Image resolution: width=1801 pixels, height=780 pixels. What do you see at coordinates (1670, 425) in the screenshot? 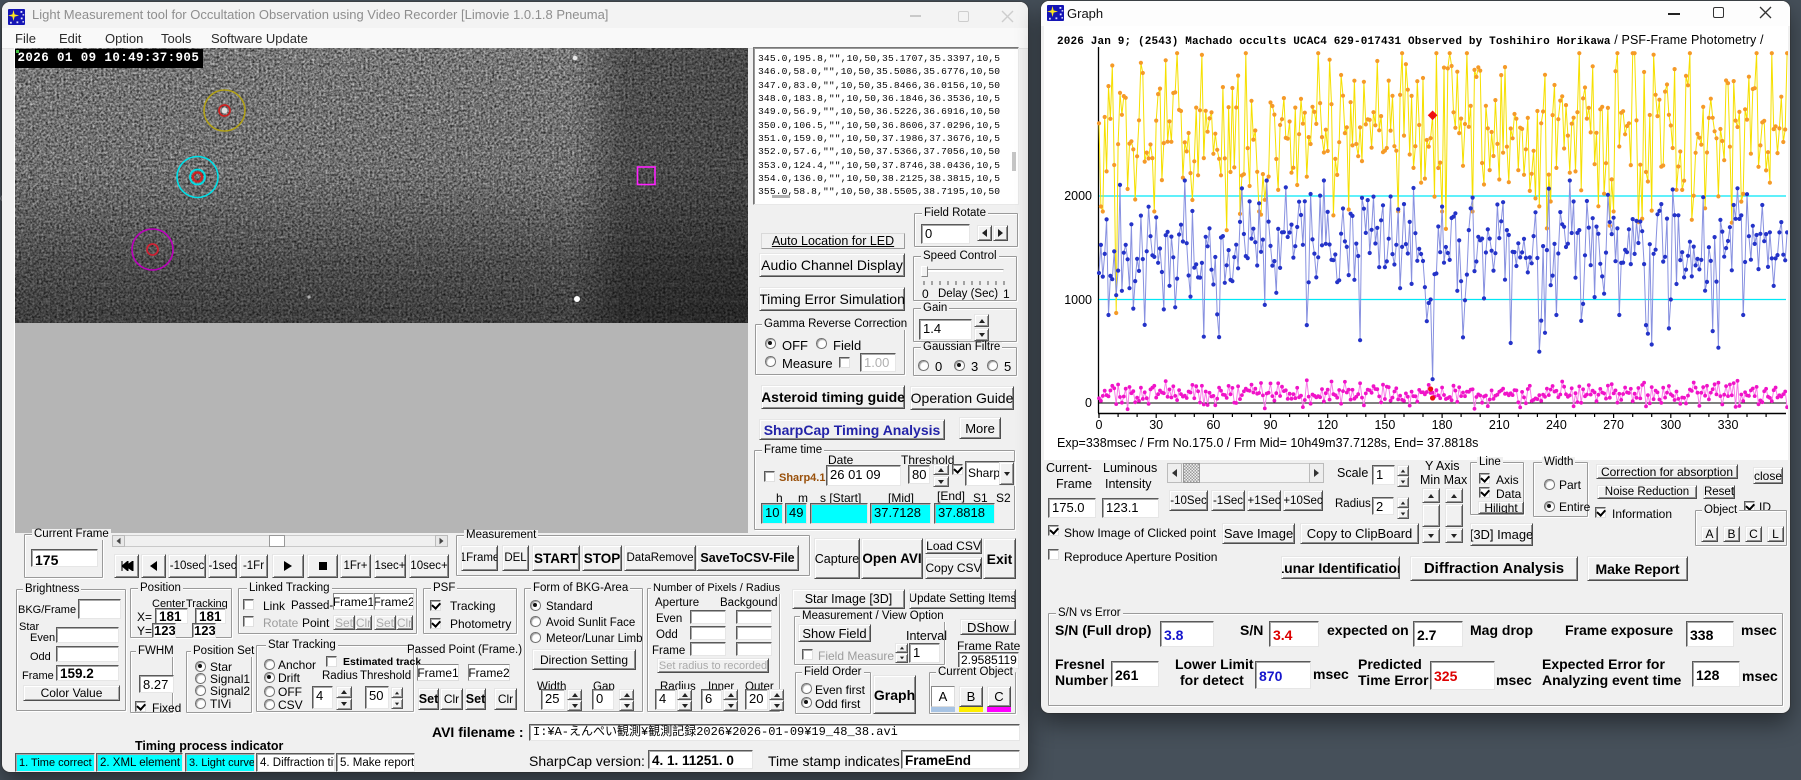
I see `svg-text: 300` at bounding box center [1670, 425].